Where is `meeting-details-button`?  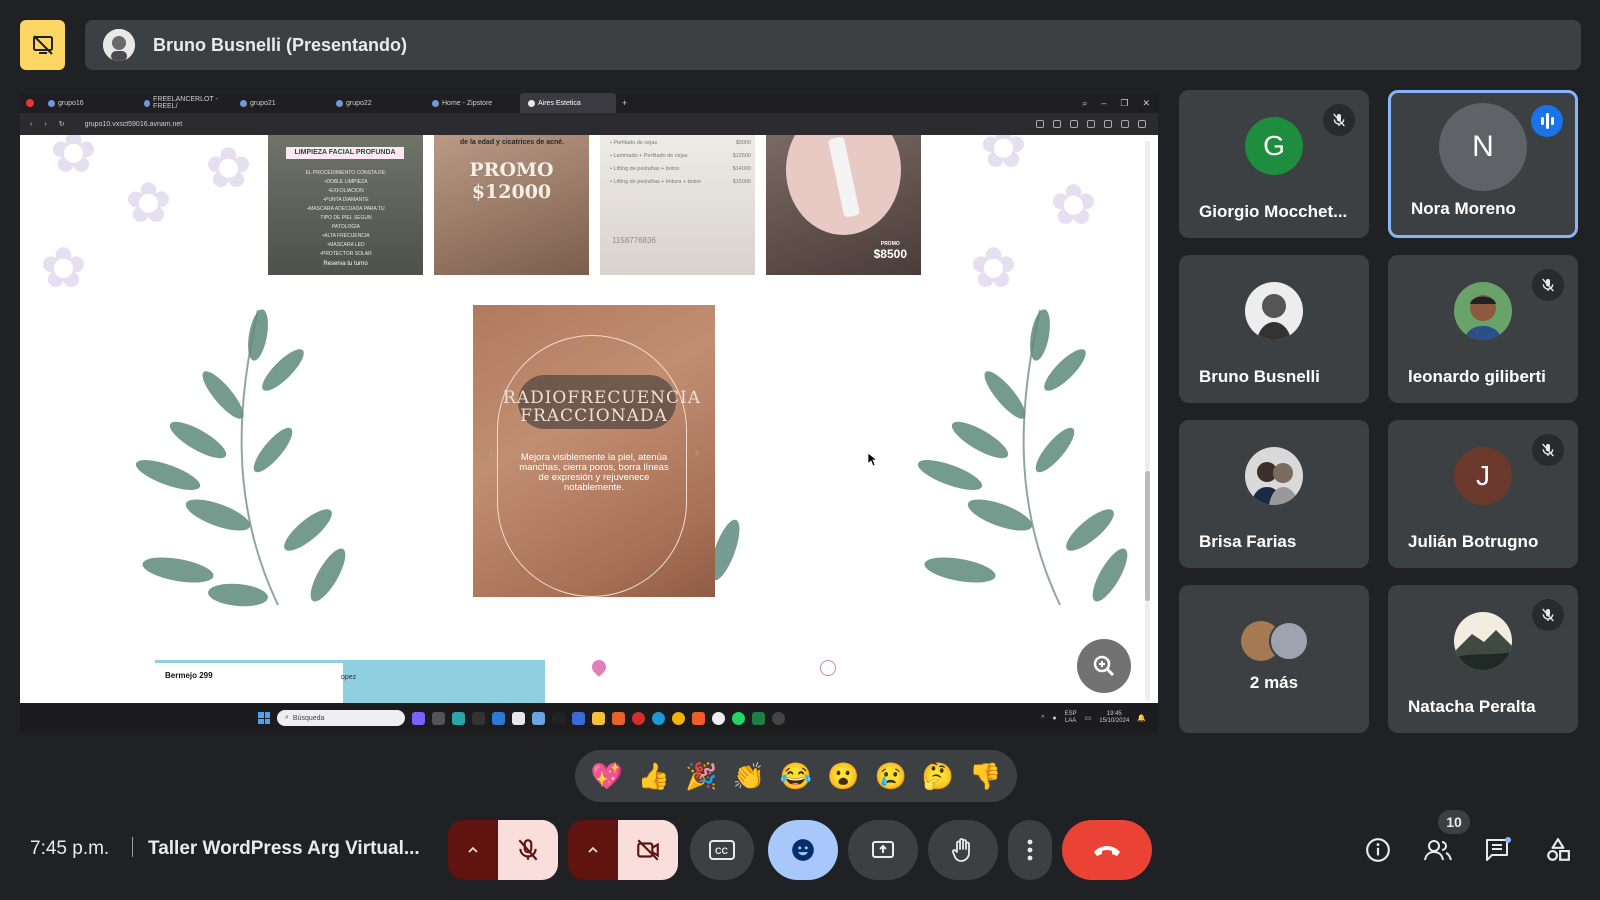
meeting-details-button is located at coordinates (1378, 850).